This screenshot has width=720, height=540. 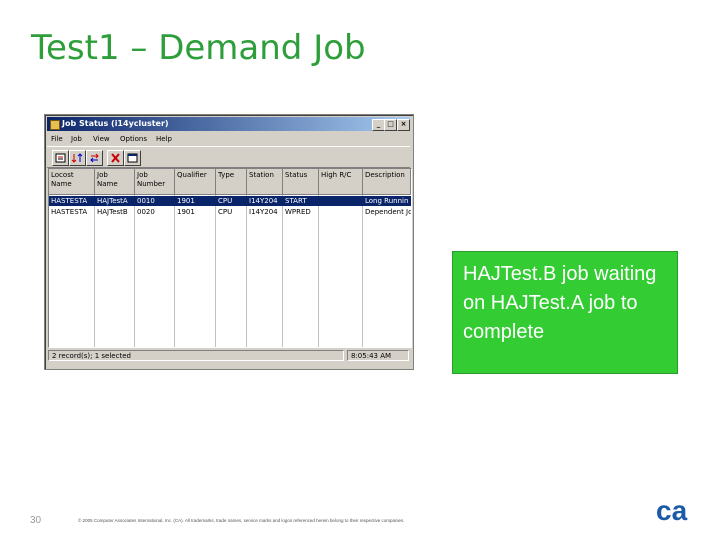 What do you see at coordinates (228, 157) in the screenshot?
I see `toolbar` at bounding box center [228, 157].